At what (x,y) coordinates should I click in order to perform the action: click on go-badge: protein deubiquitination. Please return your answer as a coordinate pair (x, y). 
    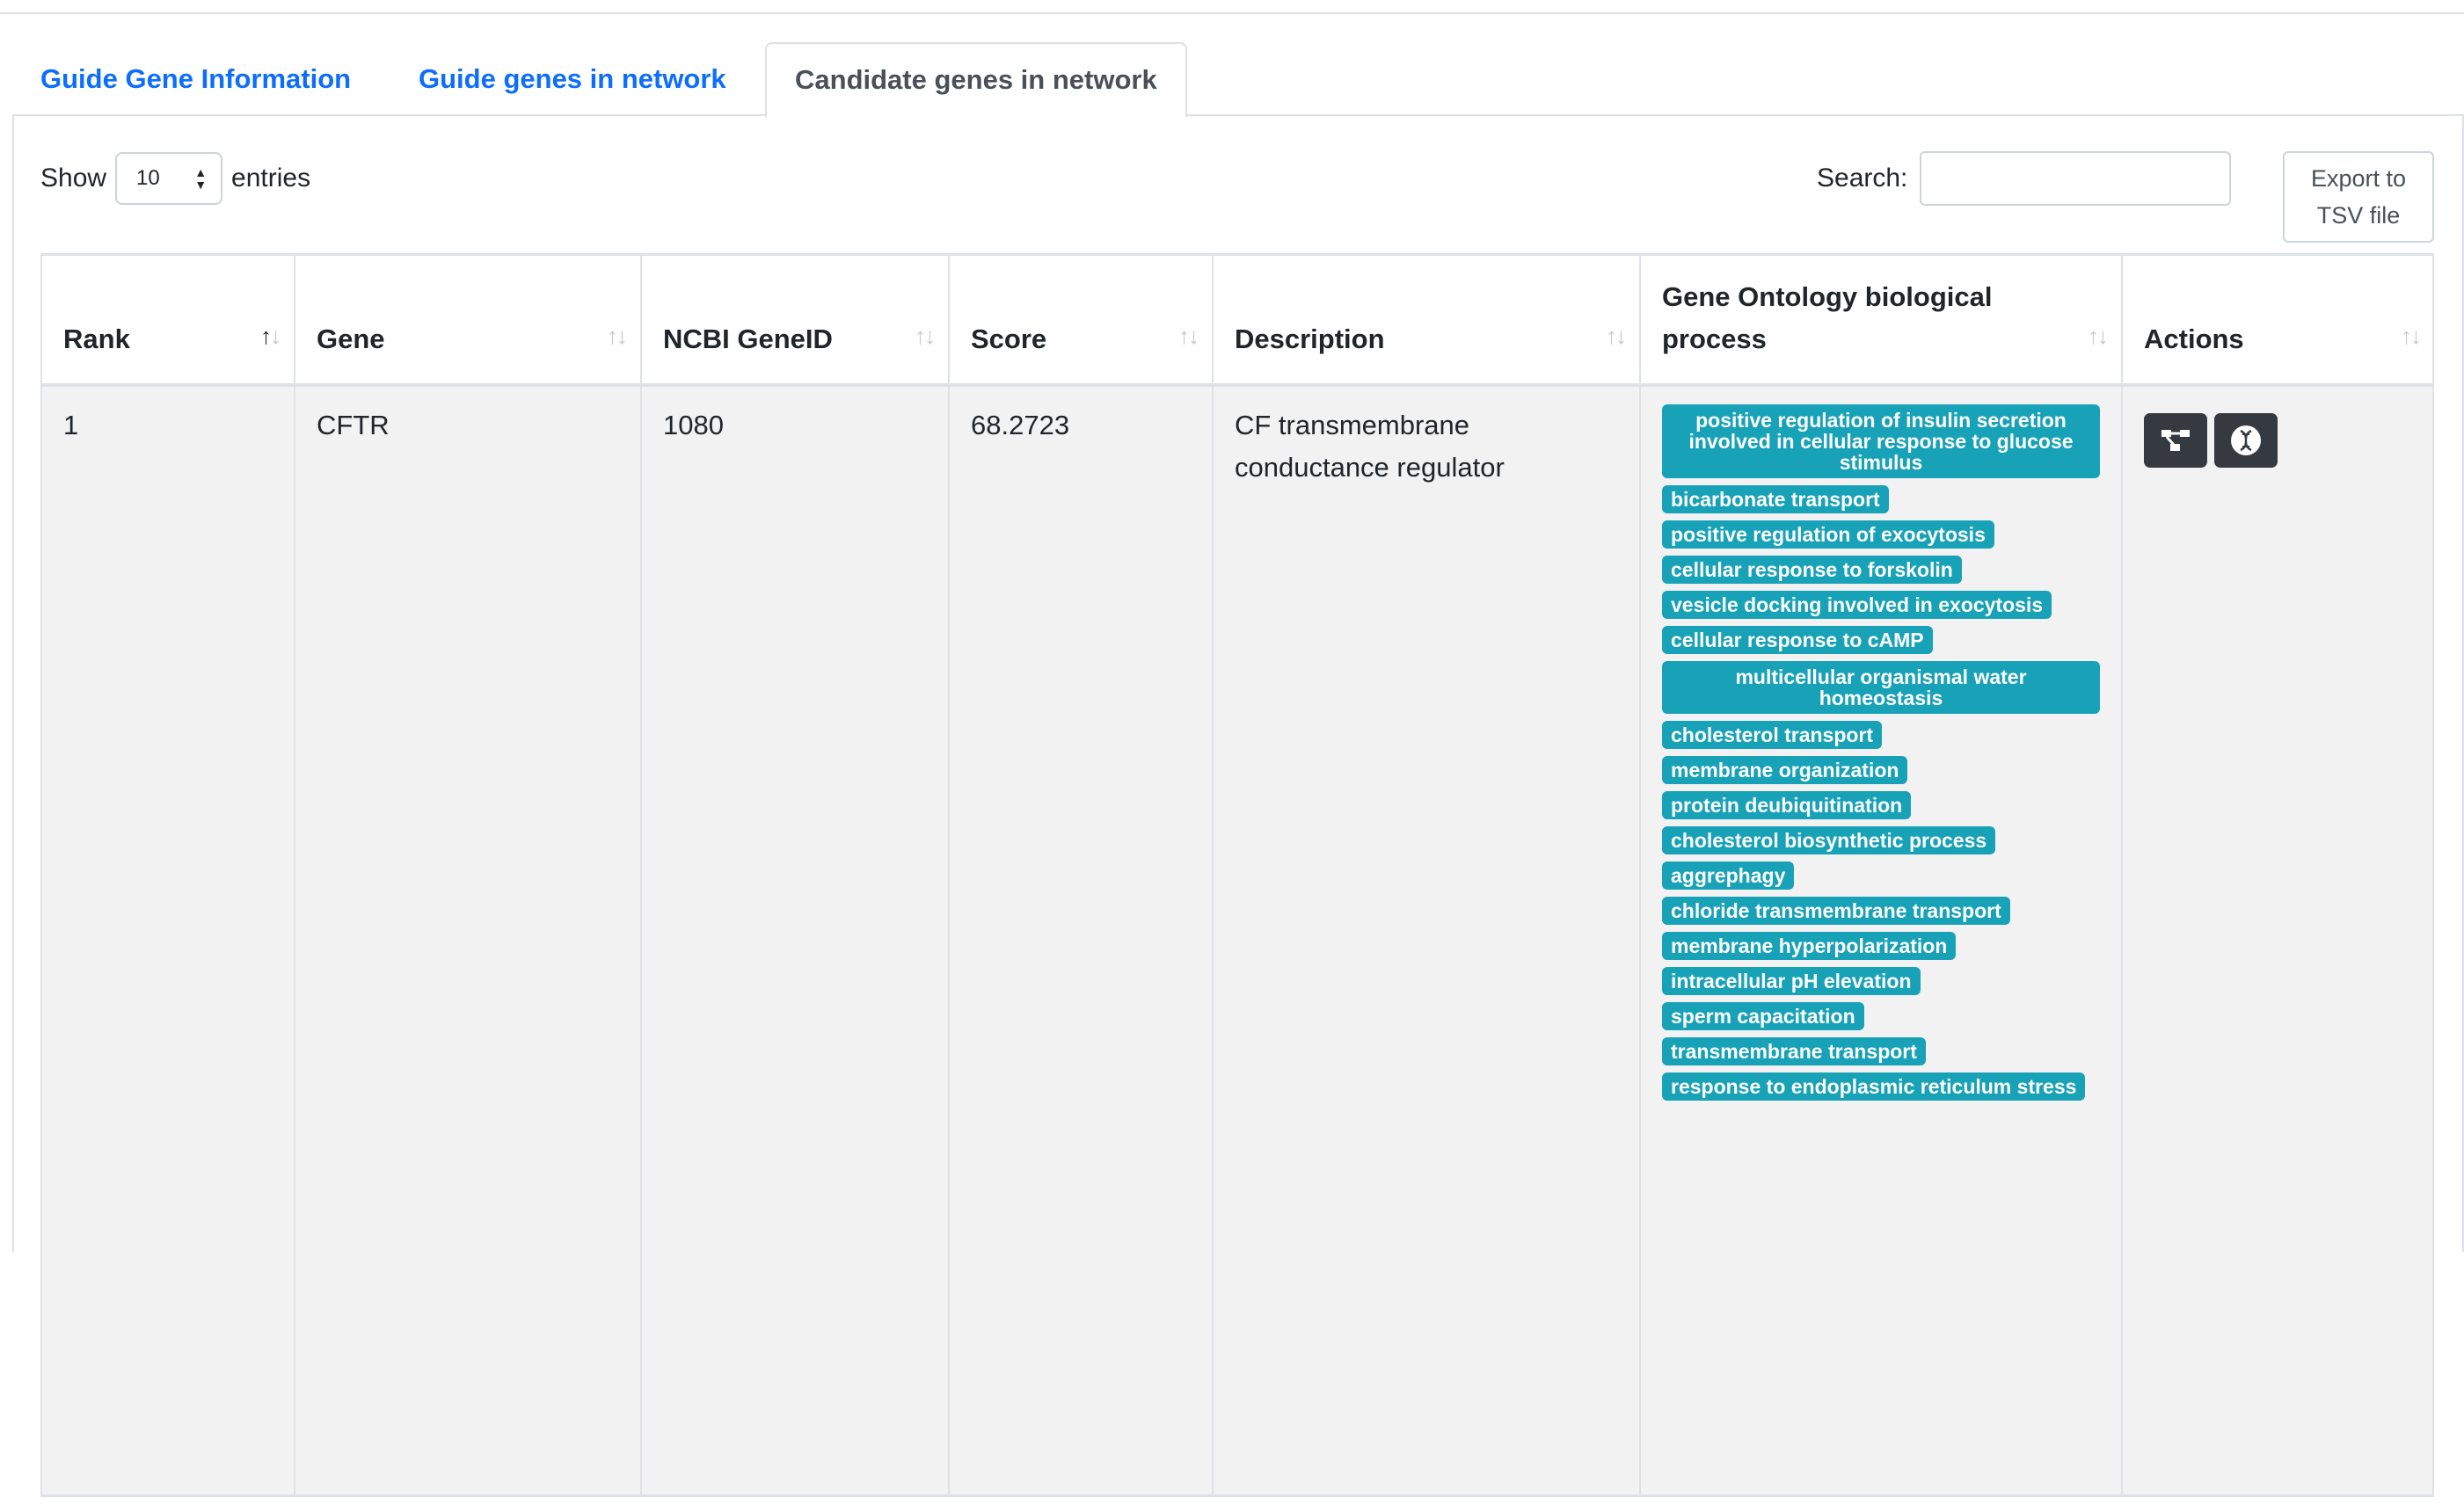
    Looking at the image, I should click on (1787, 805).